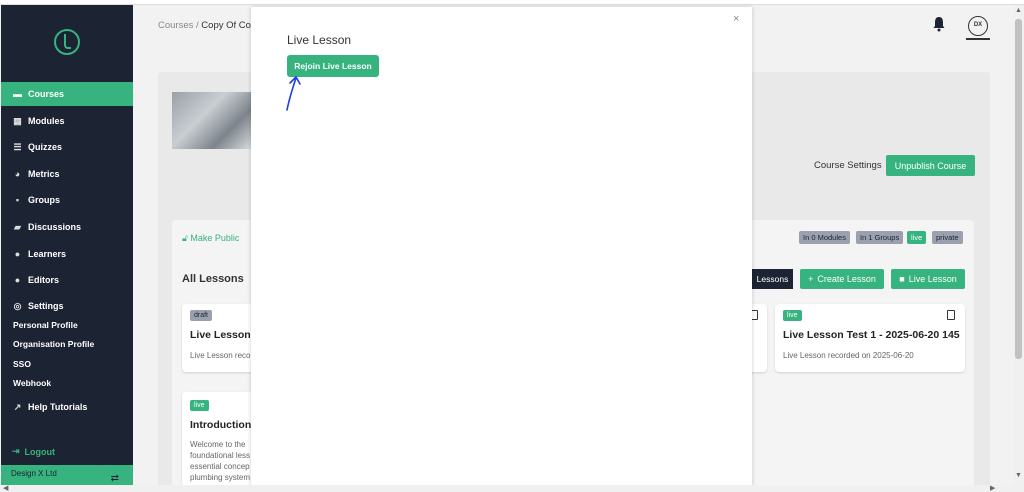 Image resolution: width=1024 pixels, height=492 pixels. What do you see at coordinates (224, 425) in the screenshot?
I see `lesson-title: Introduction t` at bounding box center [224, 425].